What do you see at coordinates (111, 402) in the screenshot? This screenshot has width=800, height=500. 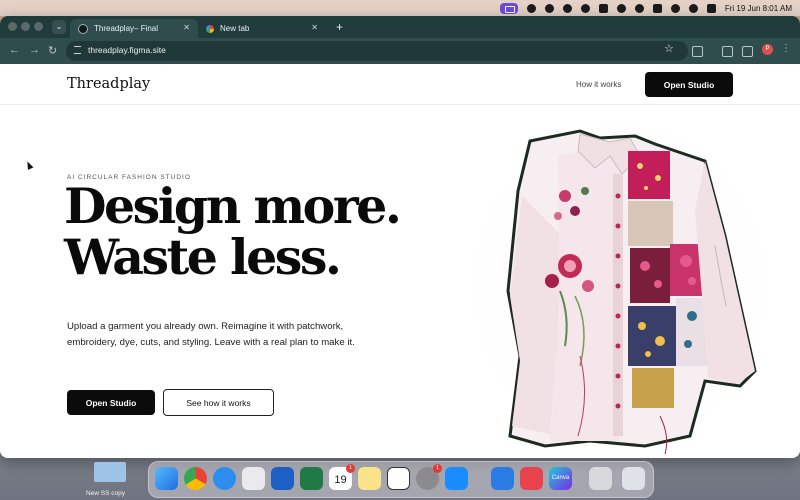 I see `hero-open-studio-button: Open Studio` at bounding box center [111, 402].